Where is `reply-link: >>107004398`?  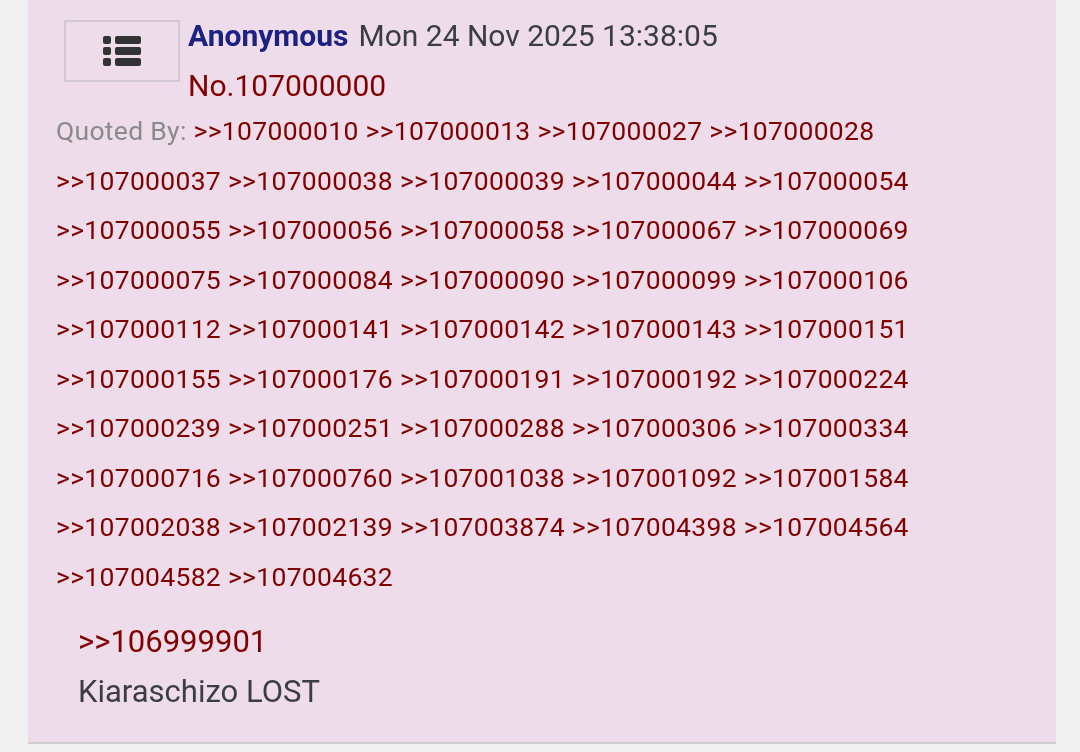
reply-link: >>107004398 is located at coordinates (654, 526).